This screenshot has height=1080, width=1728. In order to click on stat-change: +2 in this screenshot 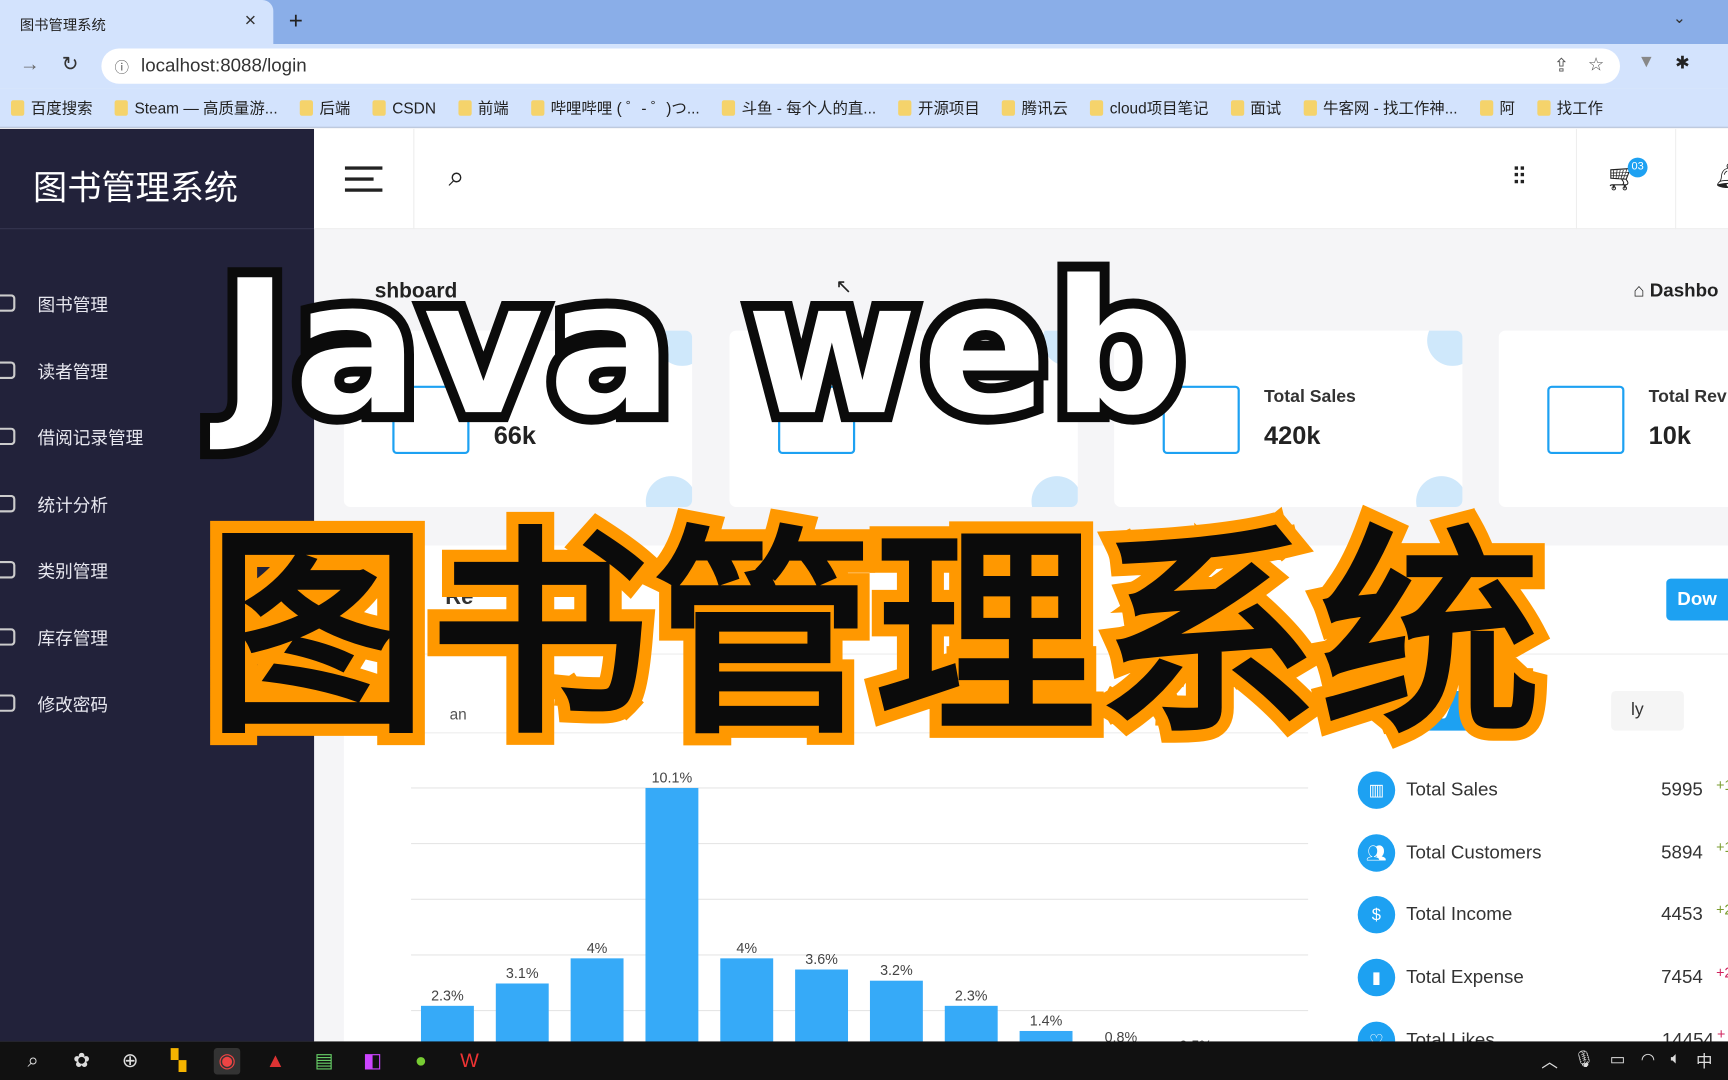, I will do `click(1722, 909)`.